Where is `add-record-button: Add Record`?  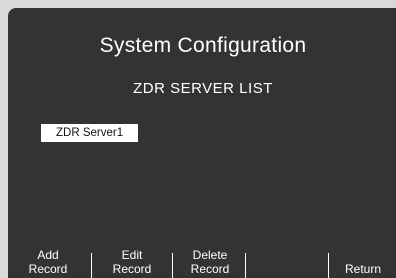 add-record-button: Add Record is located at coordinates (48, 261).